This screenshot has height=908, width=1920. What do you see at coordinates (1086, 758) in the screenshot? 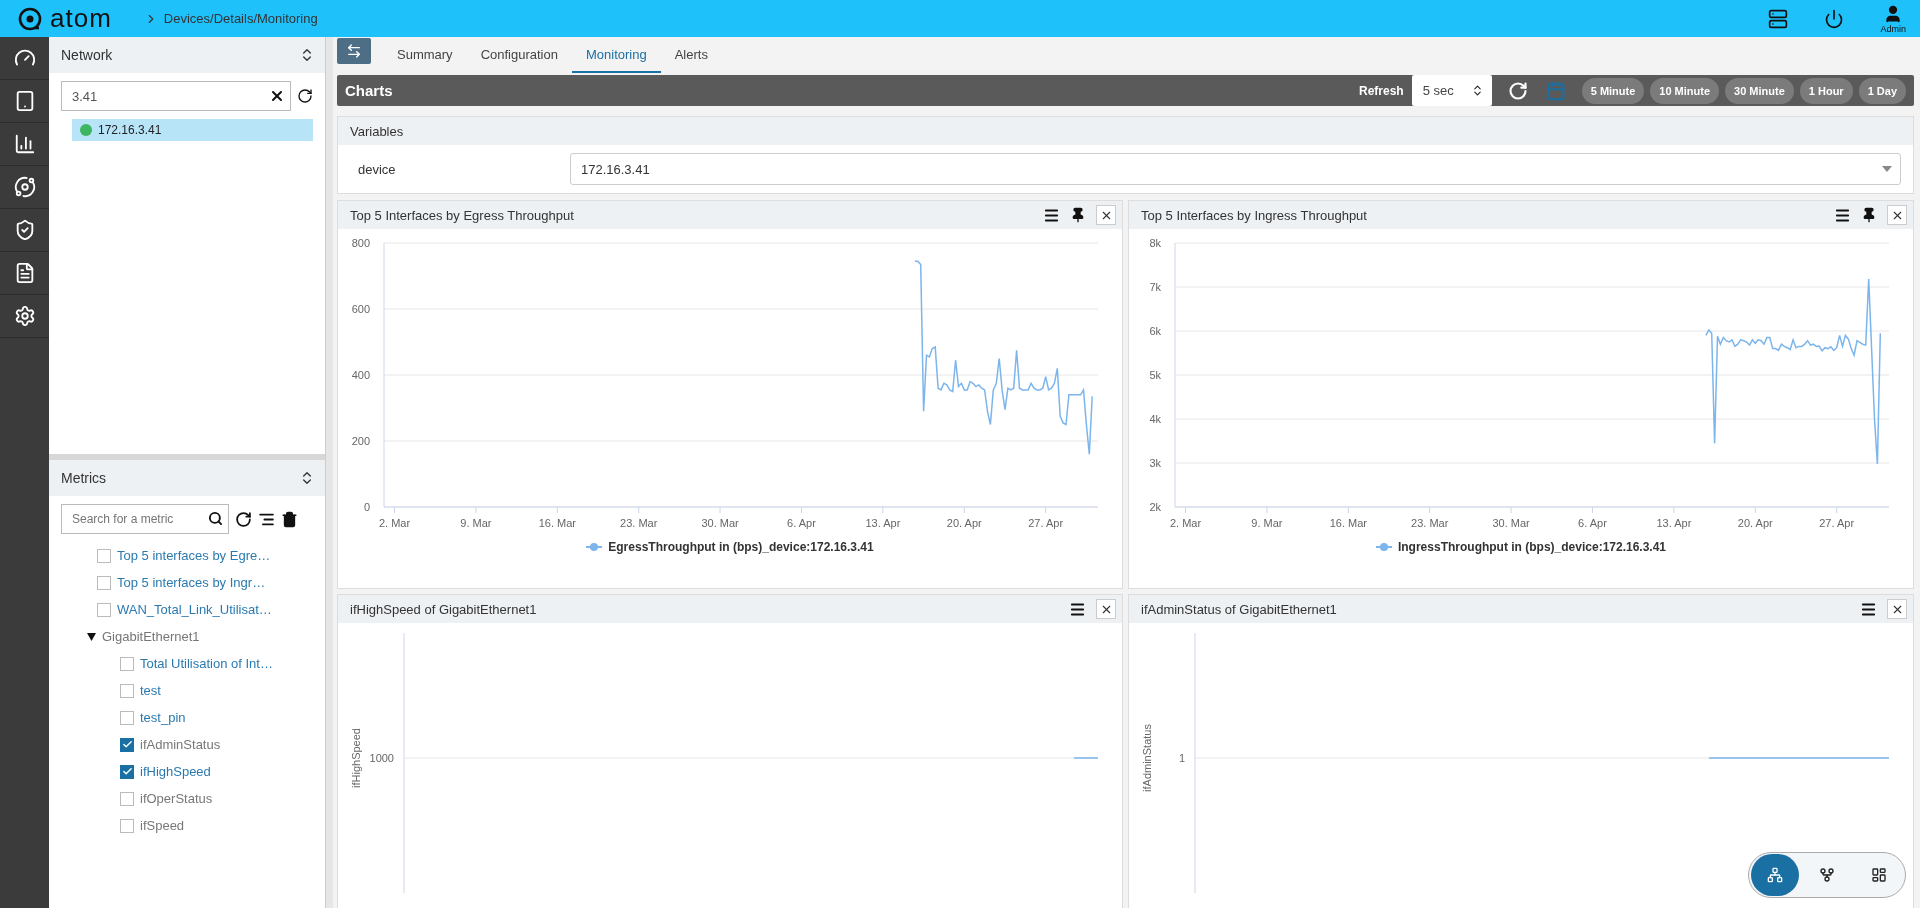
I see `line-series` at bounding box center [1086, 758].